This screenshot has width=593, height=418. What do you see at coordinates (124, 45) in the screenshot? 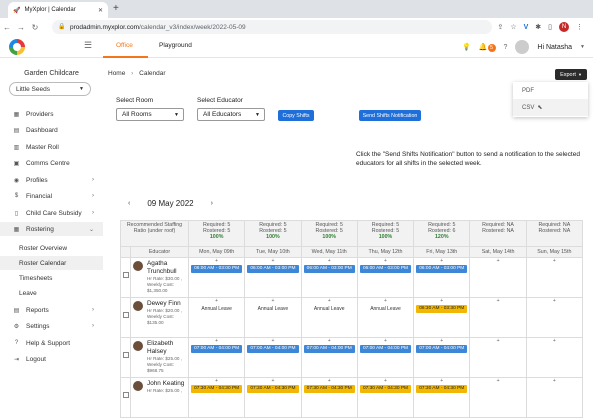
I see `tab-office: Office` at bounding box center [124, 45].